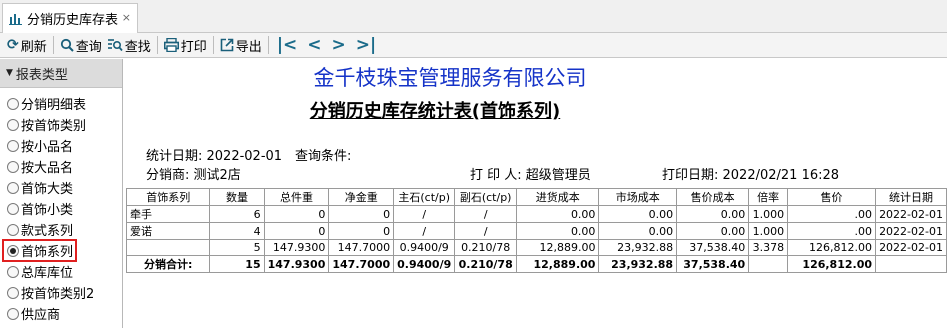 Image resolution: width=947 pixels, height=328 pixels. I want to click on refresh-icon: ⟳, so click(13, 45).